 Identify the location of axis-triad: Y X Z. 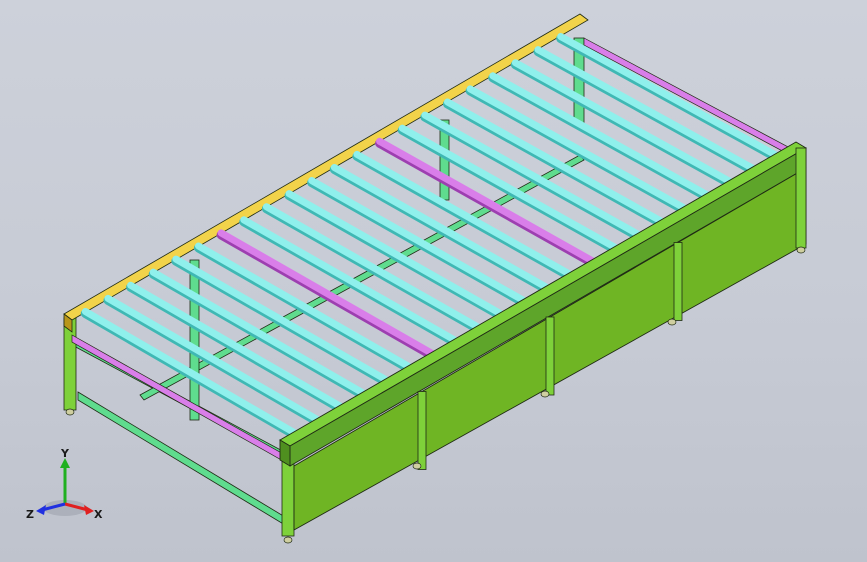
(64, 484).